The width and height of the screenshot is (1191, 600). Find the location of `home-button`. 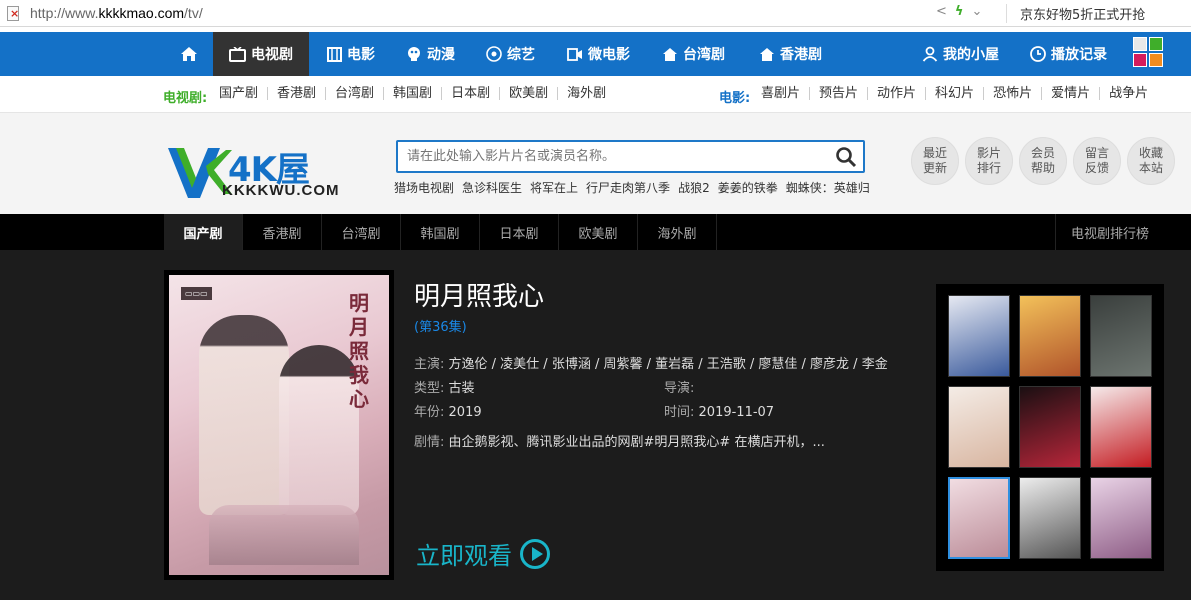

home-button is located at coordinates (189, 54).